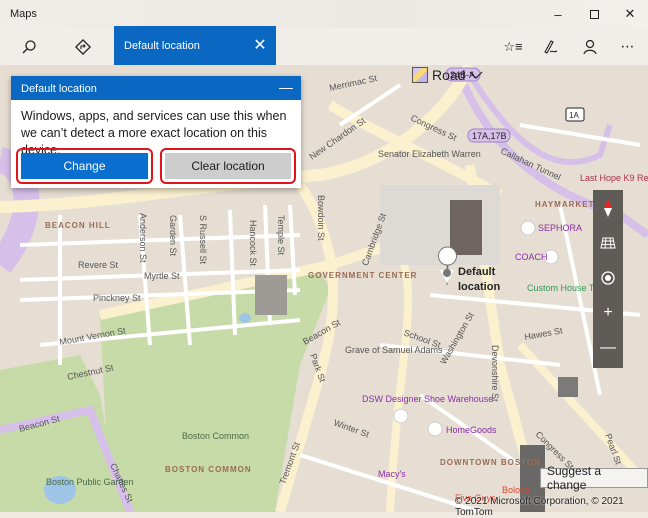 This screenshot has height=518, width=648. I want to click on search-icon, so click(29, 46).